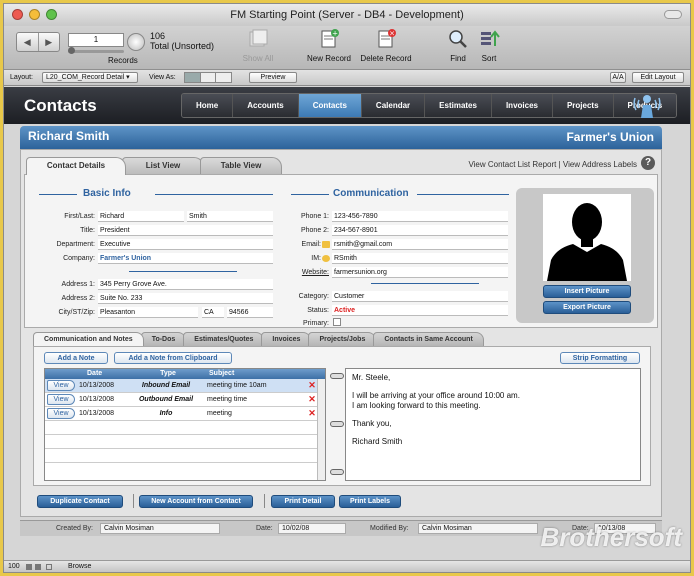 This screenshot has height=576, width=694. I want to click on nav-invoices: Invoices, so click(522, 105).